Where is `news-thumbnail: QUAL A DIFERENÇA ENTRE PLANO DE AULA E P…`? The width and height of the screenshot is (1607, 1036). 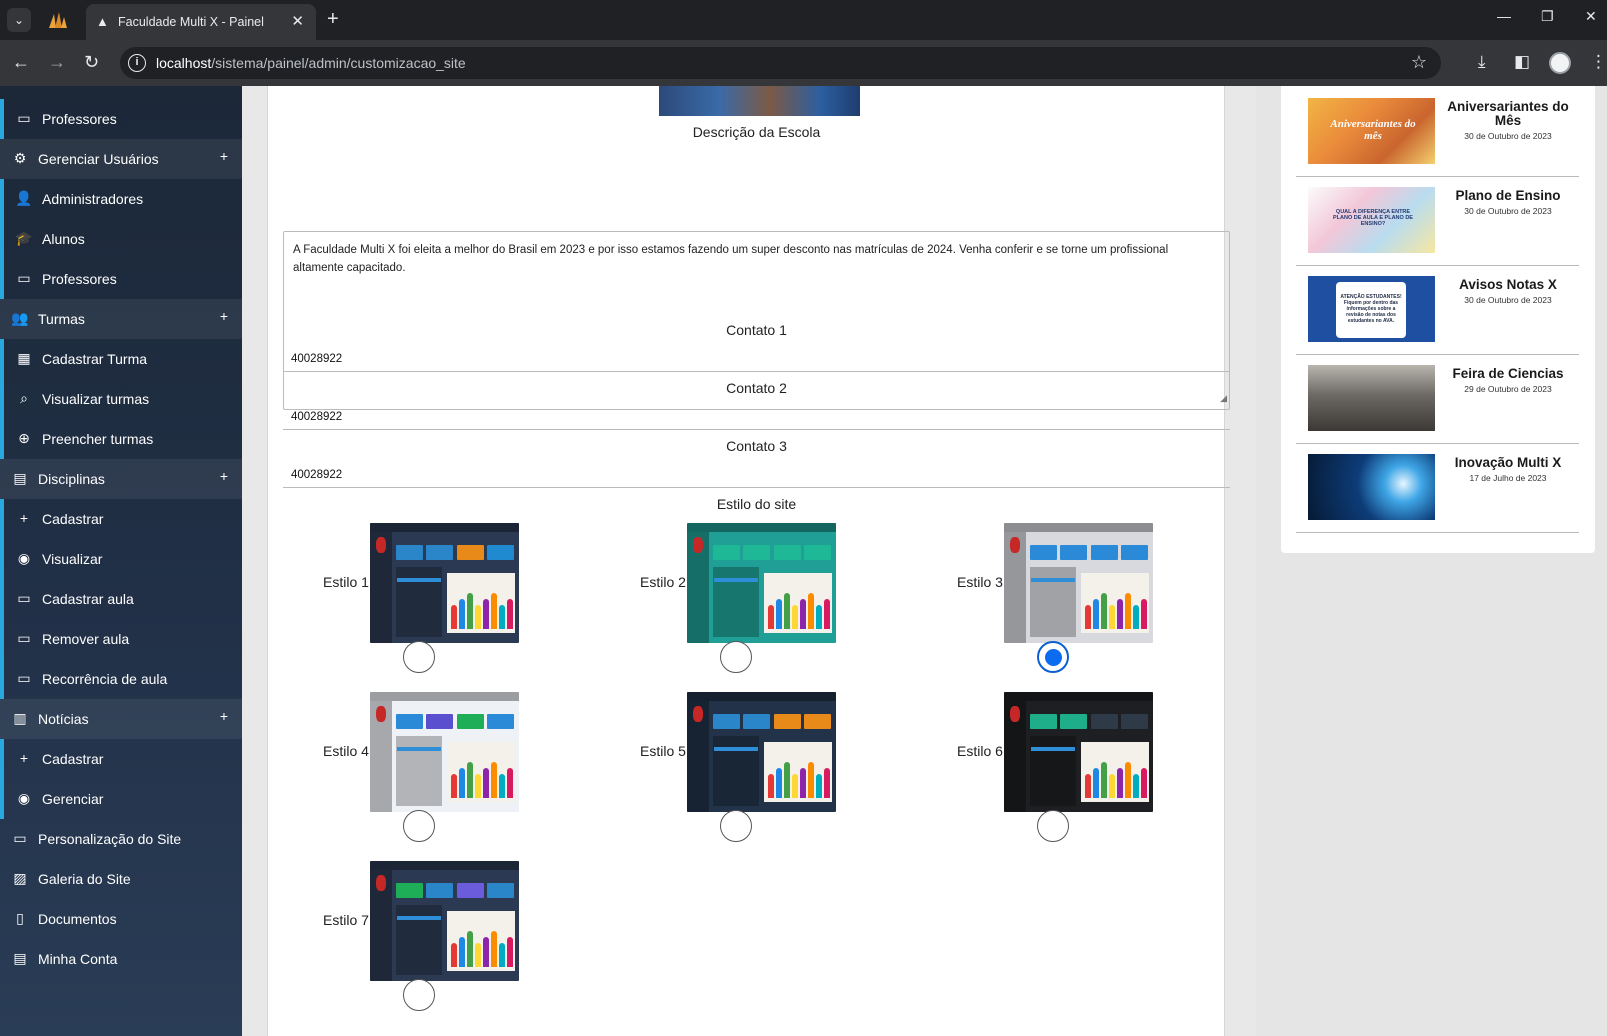 news-thumbnail: QUAL A DIFERENÇA ENTRE PLANO DE AULA E P… is located at coordinates (1371, 220).